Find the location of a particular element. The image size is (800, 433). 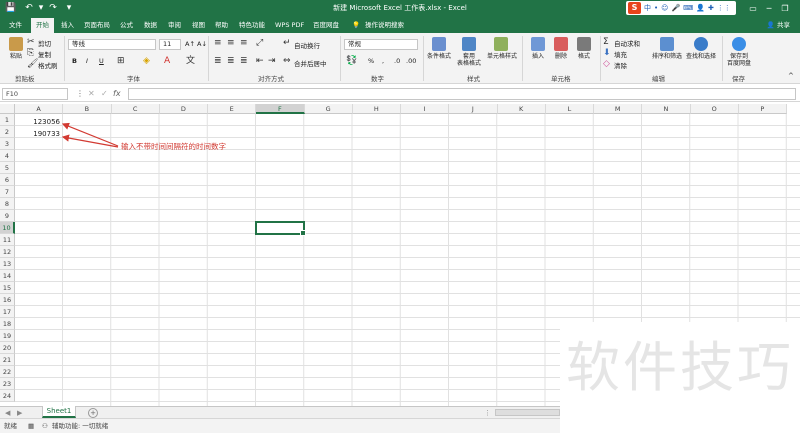

format-as-table-button: 套用 表格格式 is located at coordinates (469, 52).